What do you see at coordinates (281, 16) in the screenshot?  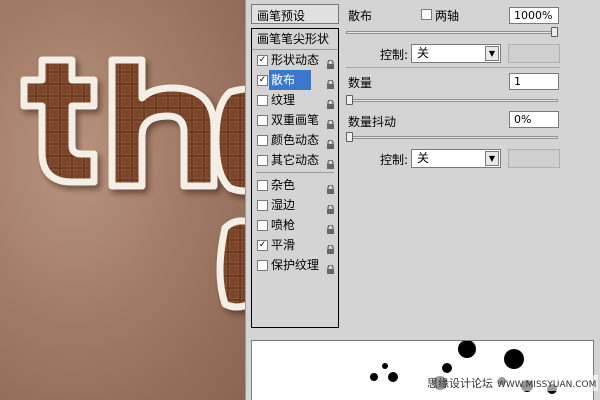 I see `brush-presets-label: 画笔预设` at bounding box center [281, 16].